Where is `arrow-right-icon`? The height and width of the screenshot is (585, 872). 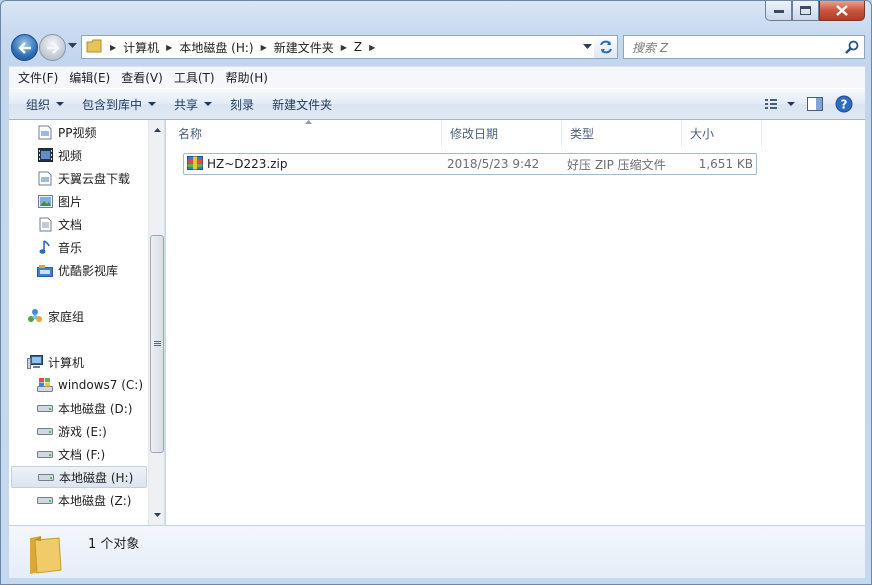
arrow-right-icon is located at coordinates (53, 47).